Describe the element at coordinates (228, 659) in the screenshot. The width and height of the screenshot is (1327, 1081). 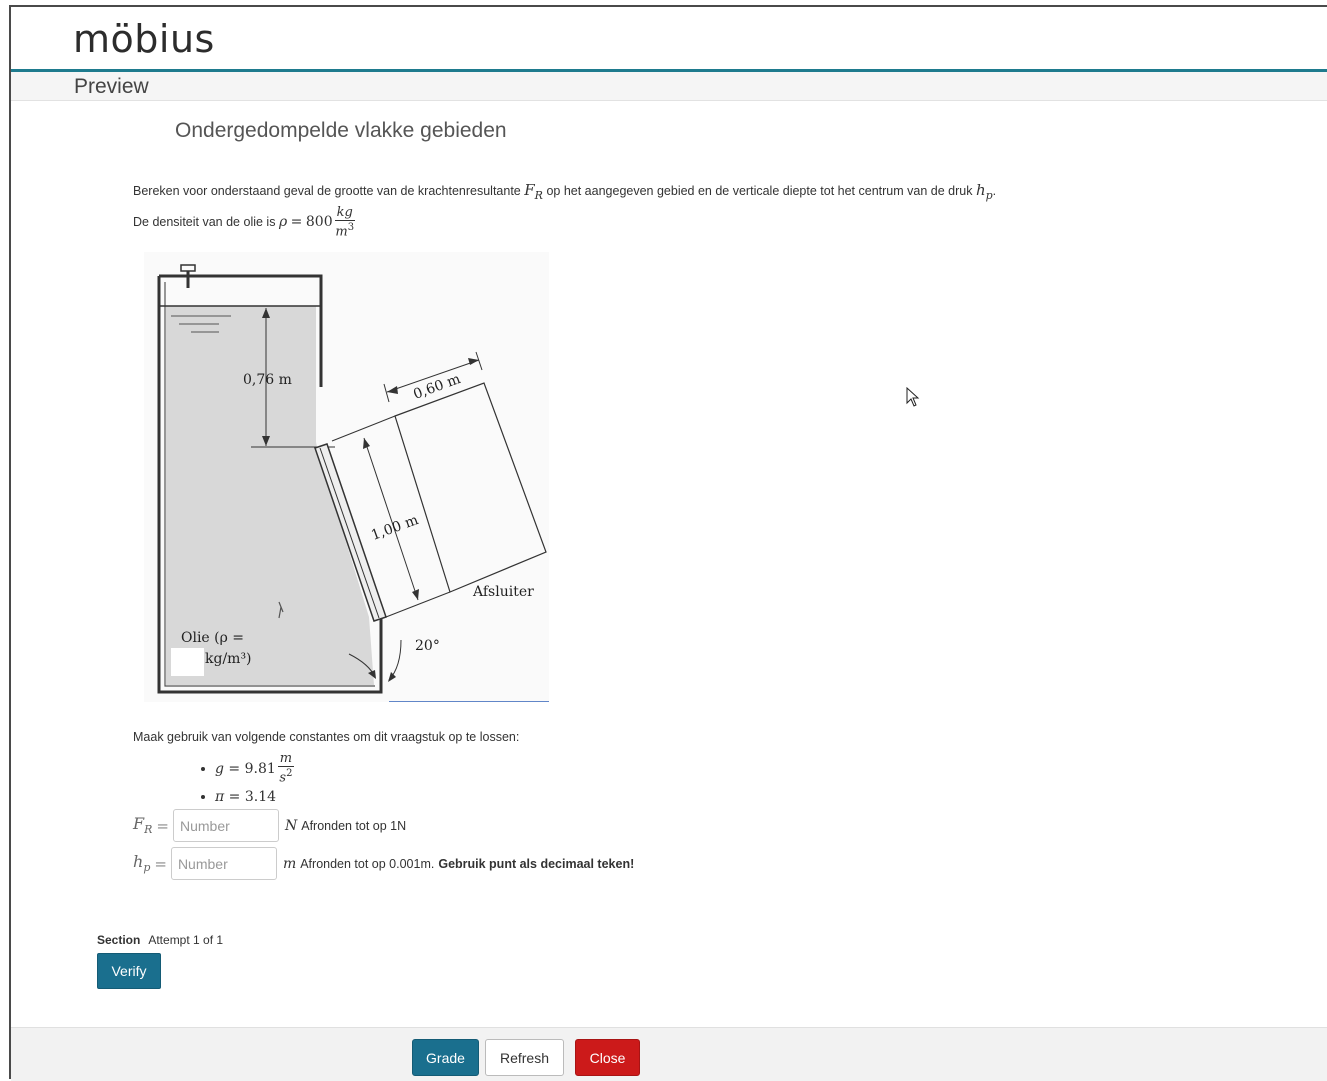
I see `label-oil-line2: kg/m³)` at that location.